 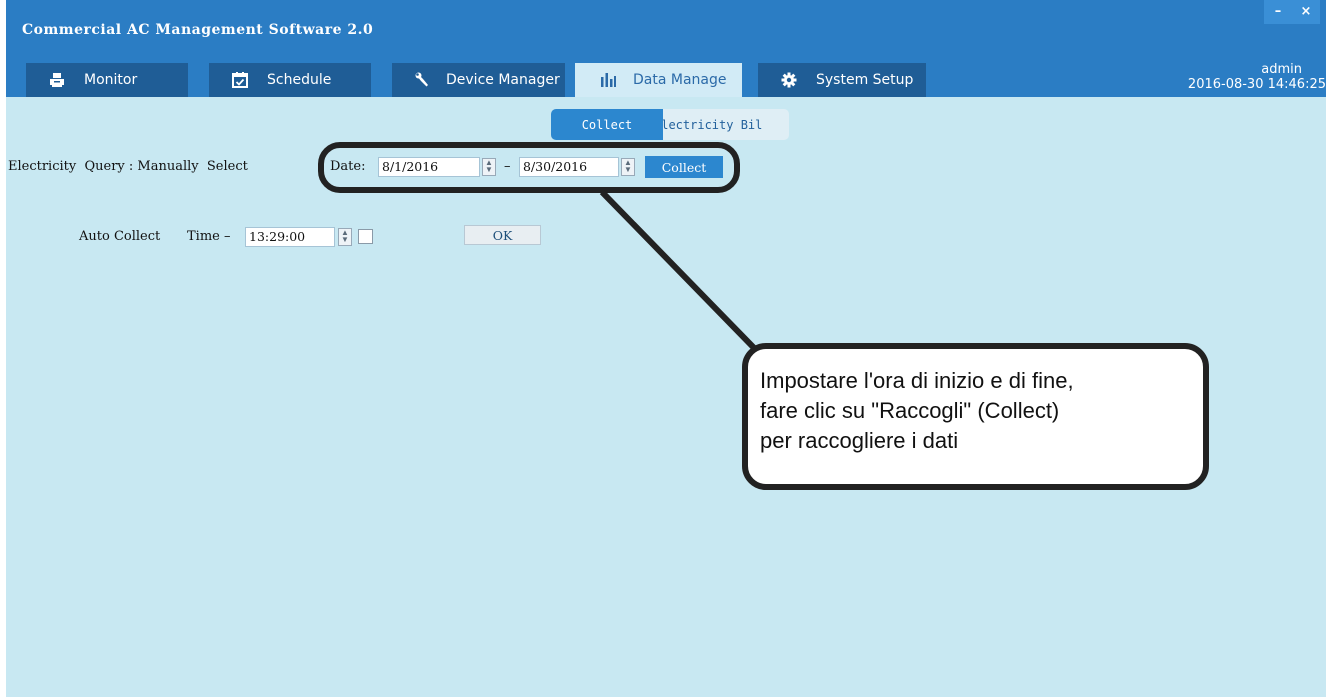 I want to click on callout-line: fare clic su "Raccogli" (Collect), so click(x=910, y=410).